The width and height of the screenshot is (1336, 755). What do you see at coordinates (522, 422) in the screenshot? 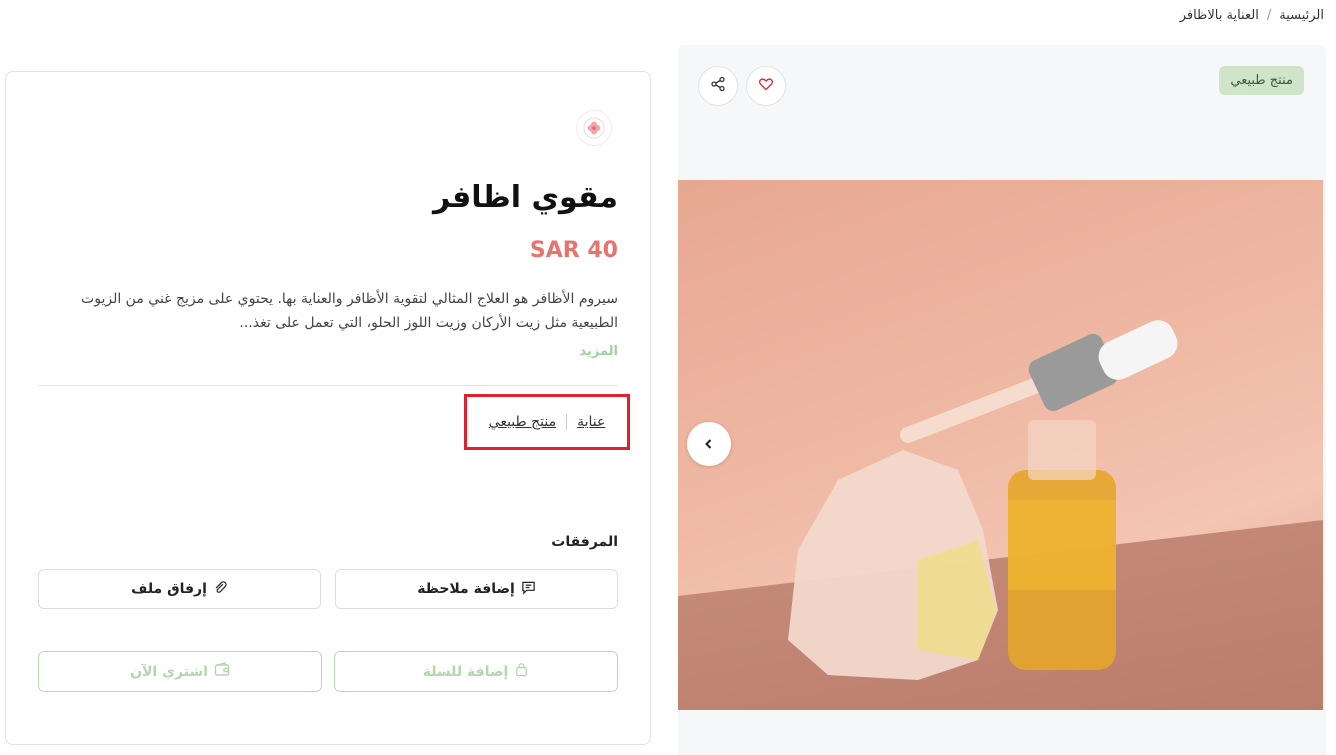
I see `tag-natural-product: منتج طبيعي` at bounding box center [522, 422].